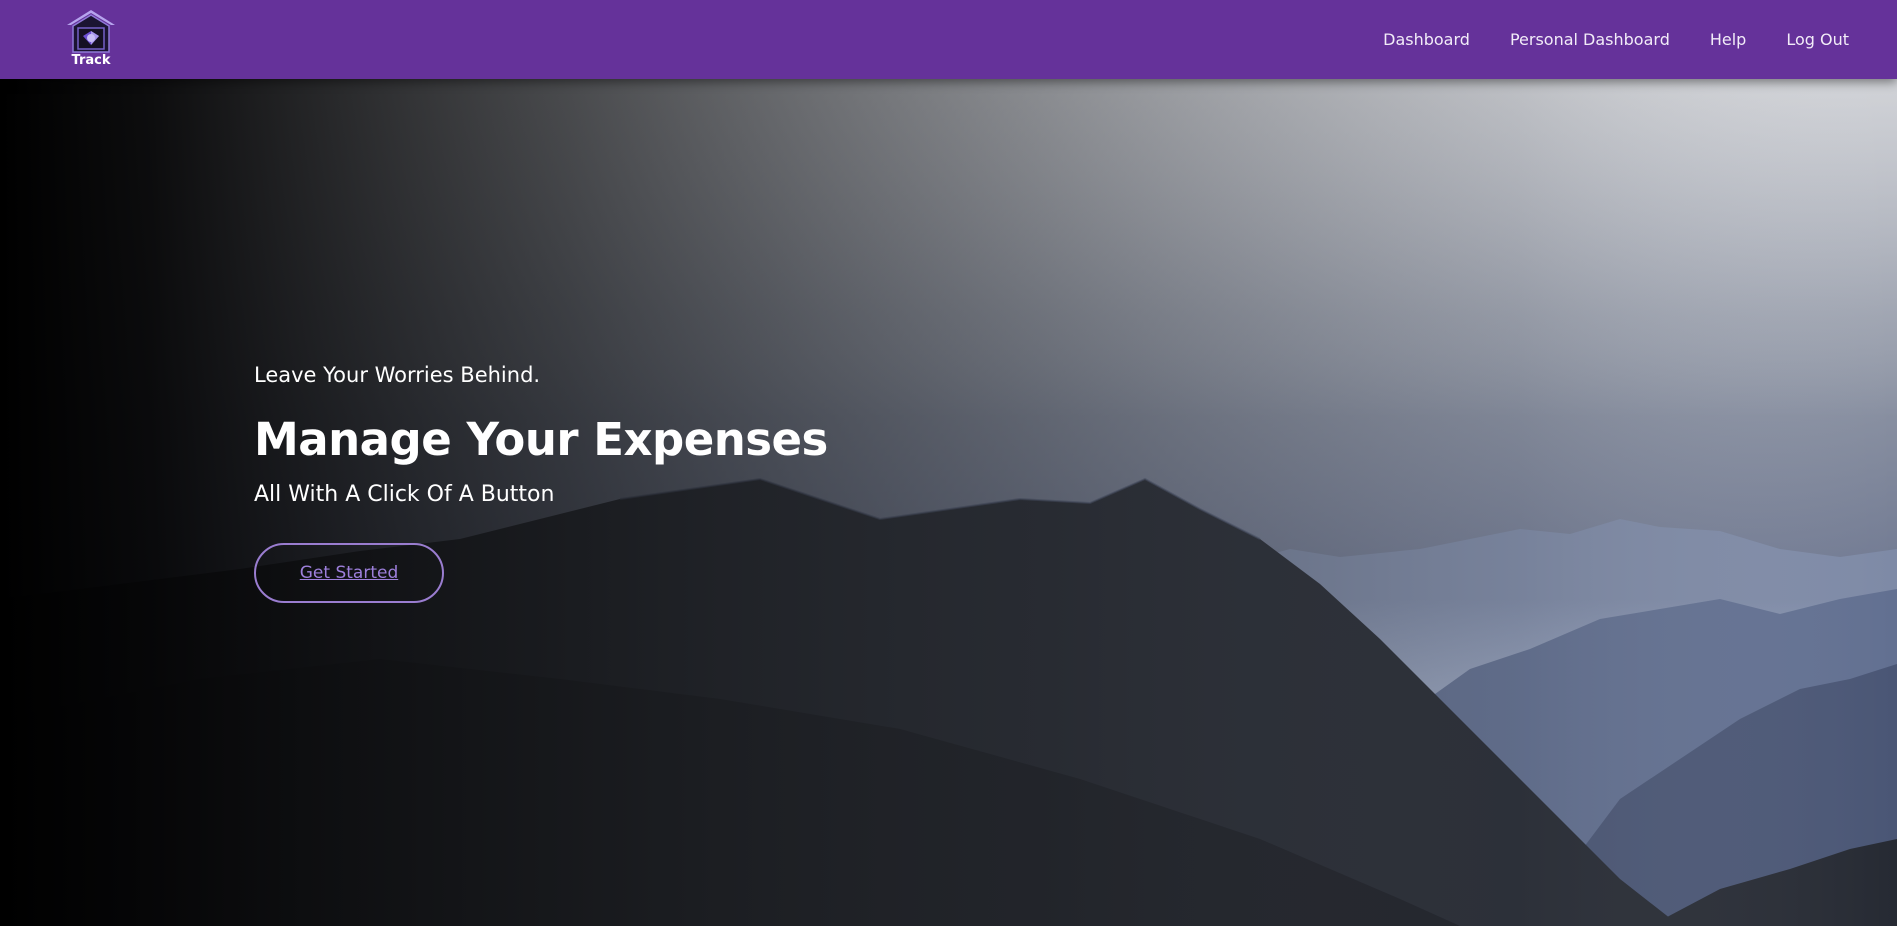  I want to click on nav-link-log-out: Log Out, so click(1817, 39).